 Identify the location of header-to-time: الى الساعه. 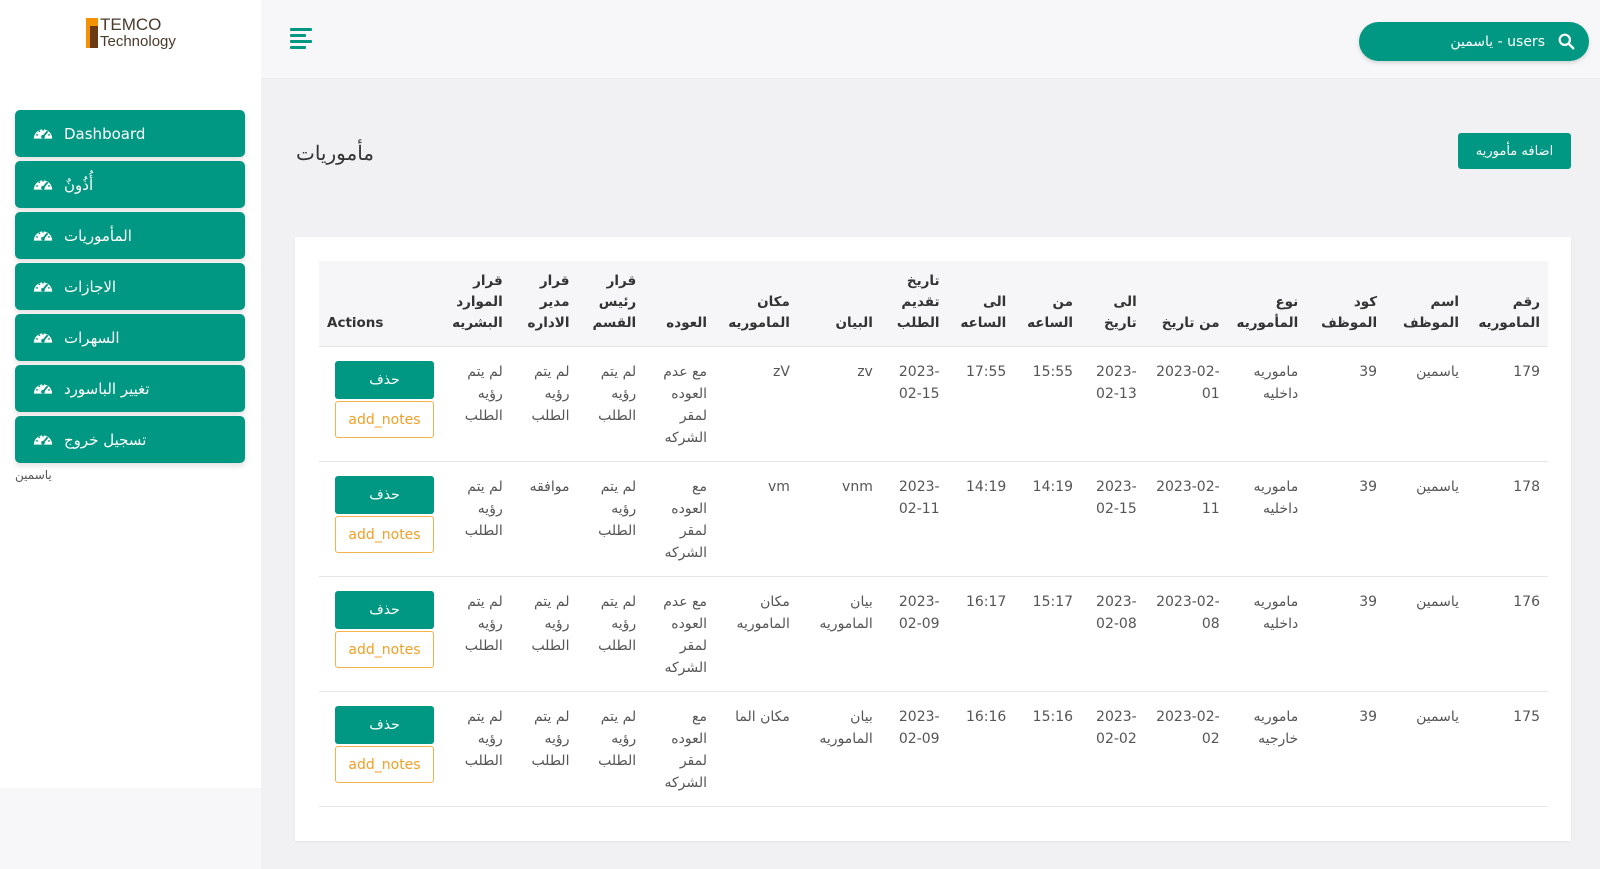
(981, 304).